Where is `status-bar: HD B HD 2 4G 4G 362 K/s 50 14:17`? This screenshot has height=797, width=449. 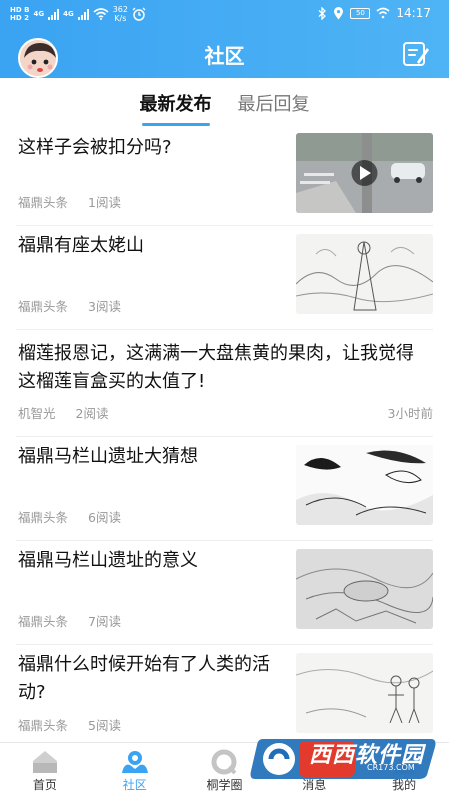
status-bar: HD B HD 2 4G 4G 362 K/s 50 14:17 is located at coordinates (224, 14).